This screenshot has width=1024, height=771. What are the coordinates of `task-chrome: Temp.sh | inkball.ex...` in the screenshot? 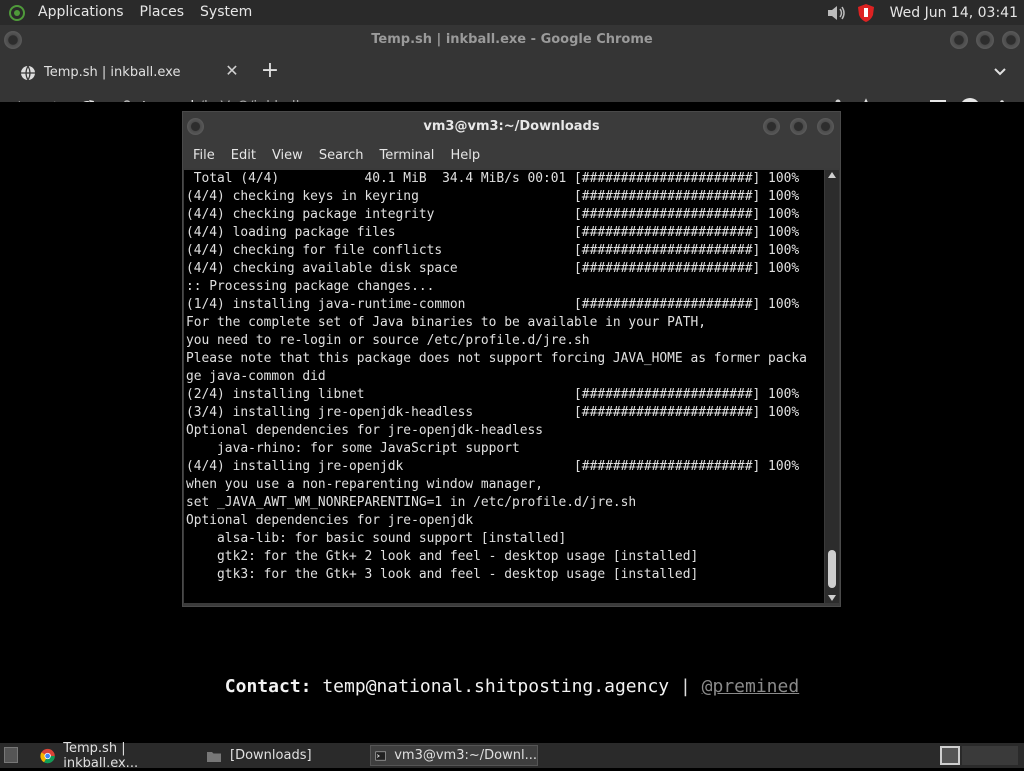 It's located at (117, 756).